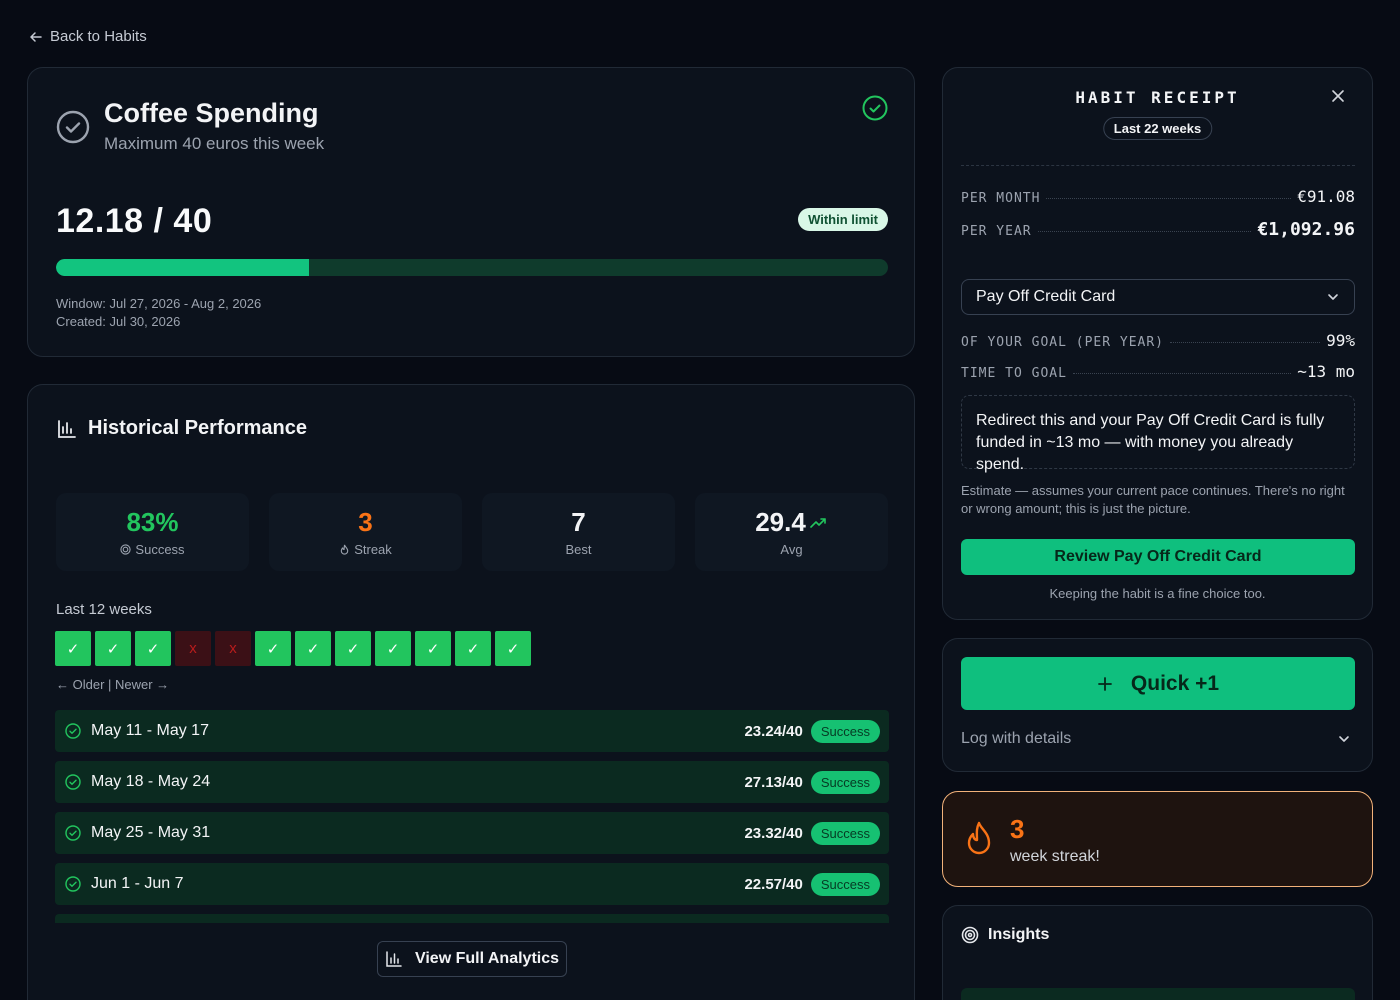  I want to click on stat-value: 83%, so click(152, 522).